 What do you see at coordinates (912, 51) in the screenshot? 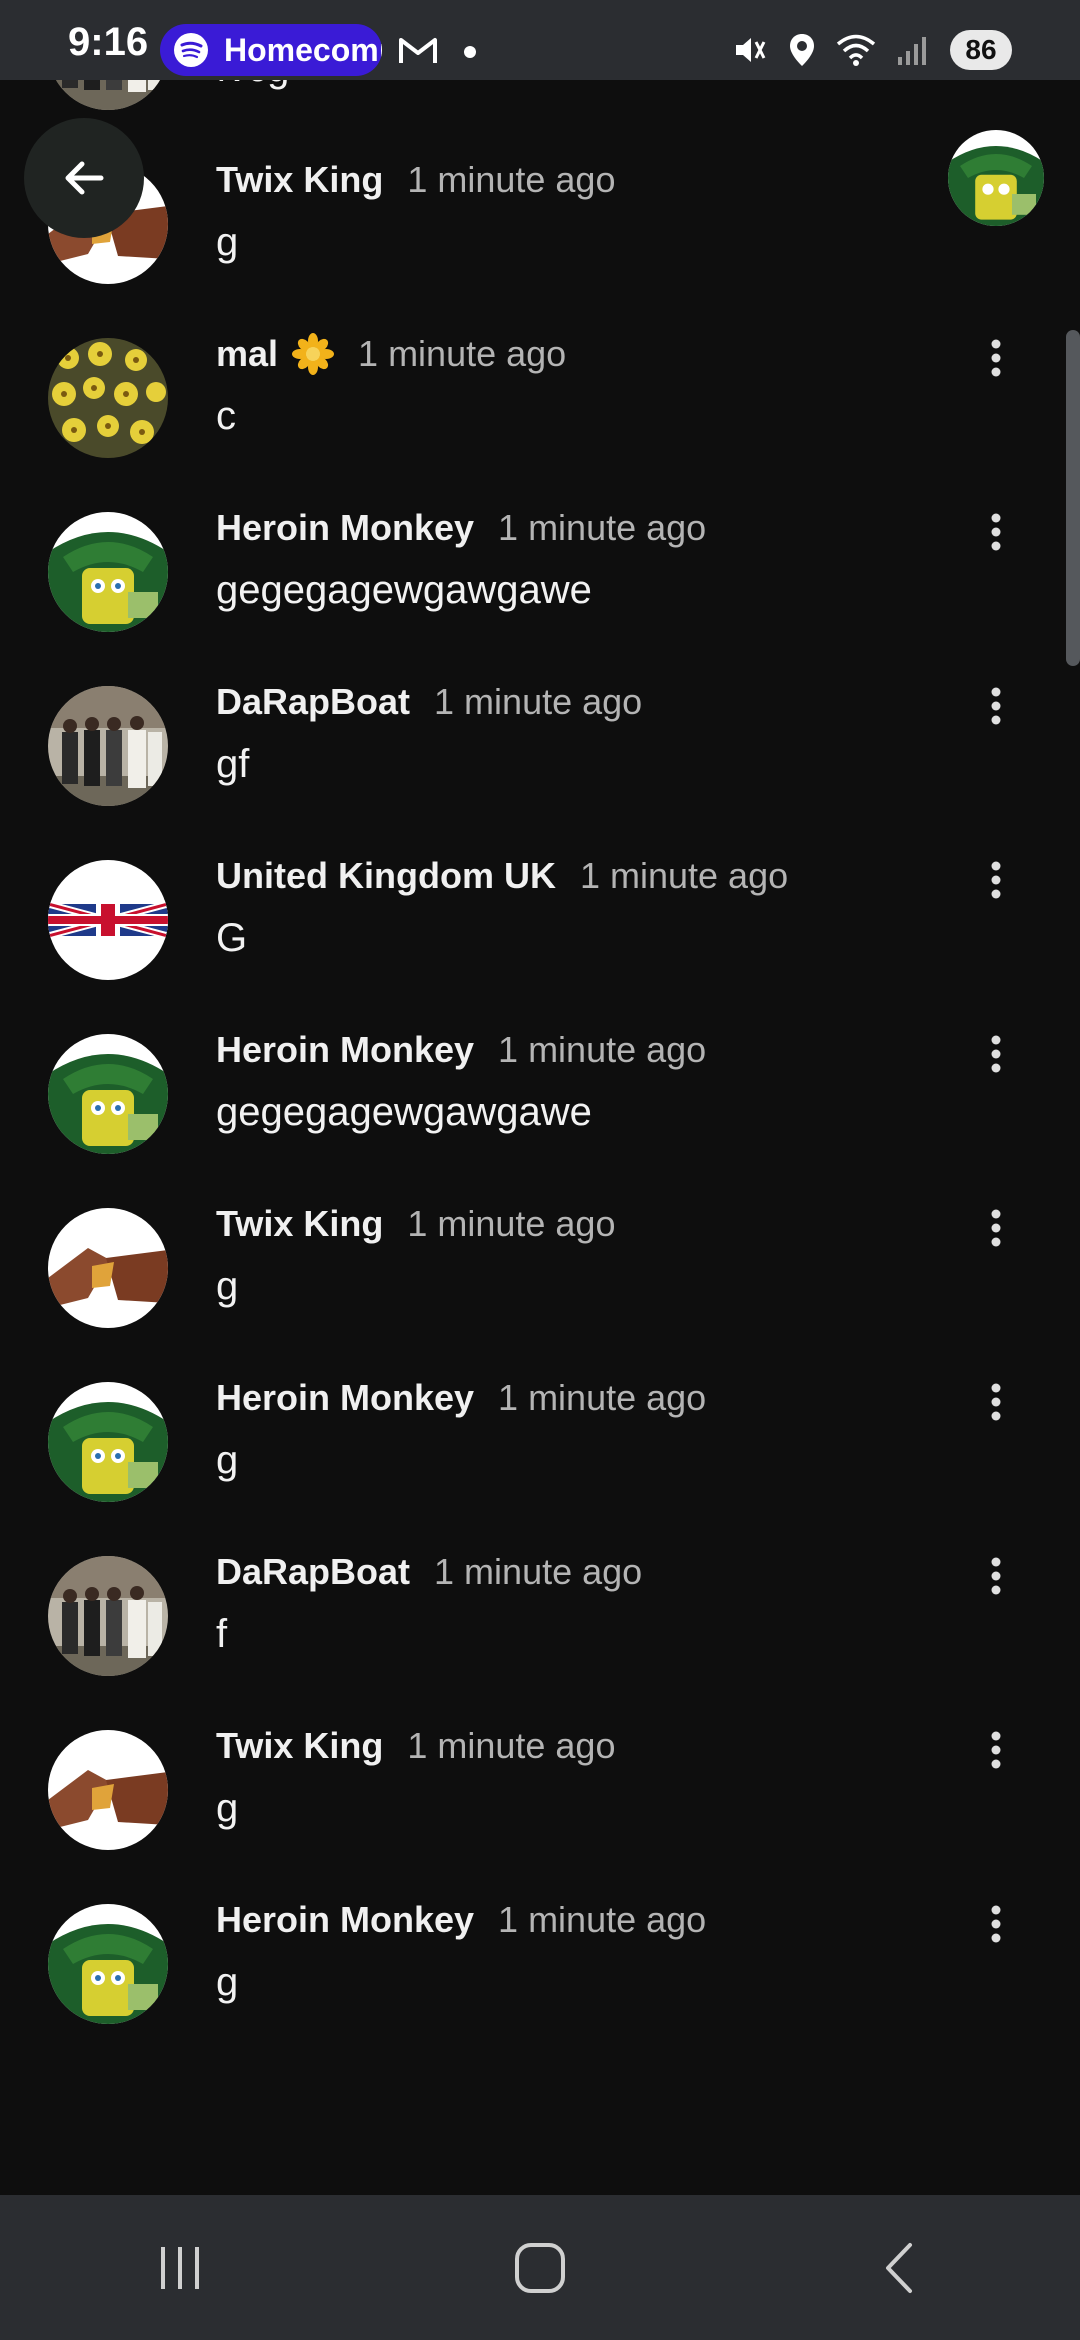
I see `signal-icon` at bounding box center [912, 51].